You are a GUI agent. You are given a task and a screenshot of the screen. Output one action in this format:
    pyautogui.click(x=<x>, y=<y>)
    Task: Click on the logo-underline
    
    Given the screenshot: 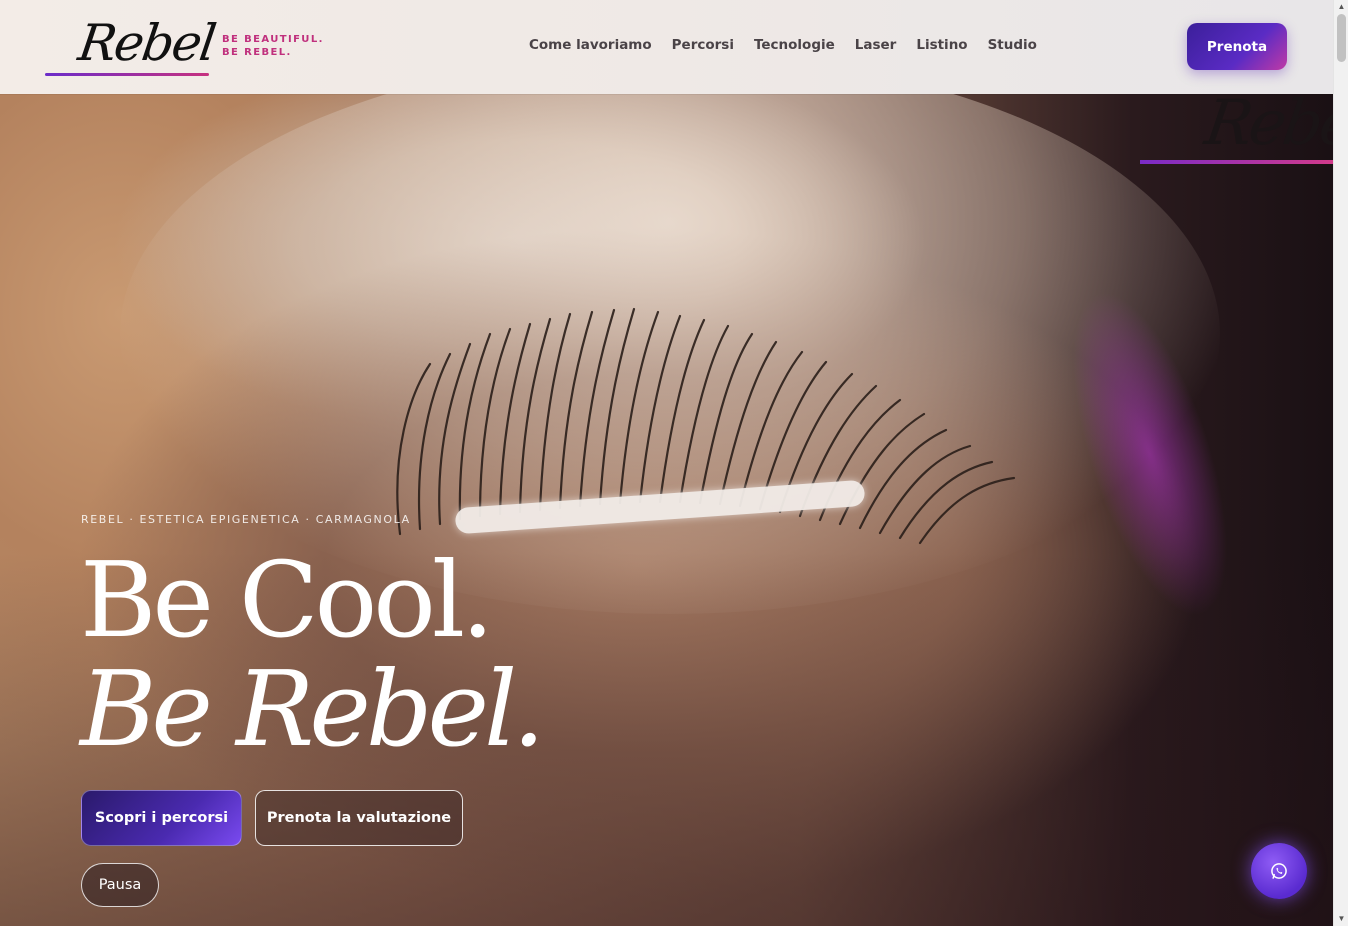 What is the action you would take?
    pyautogui.click(x=127, y=74)
    